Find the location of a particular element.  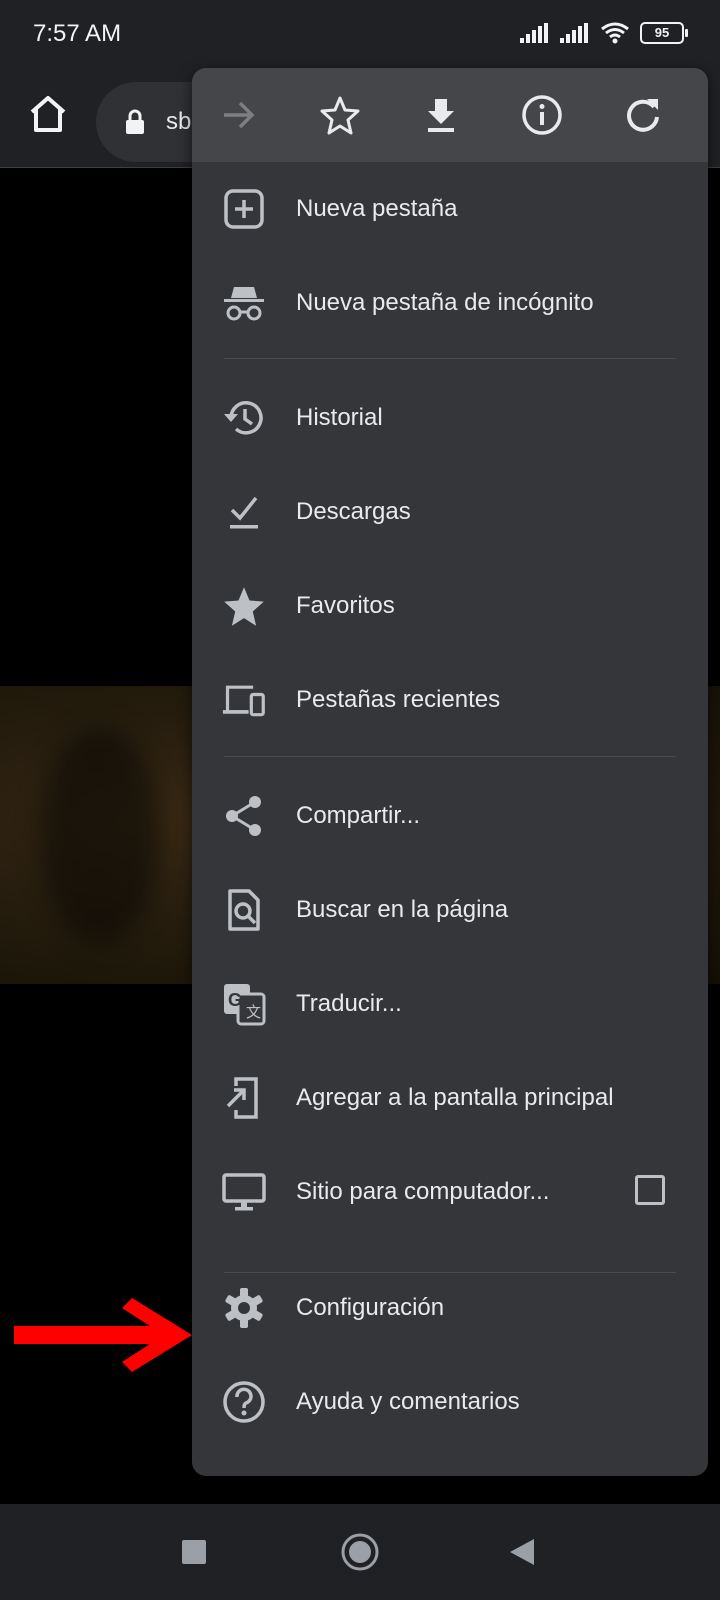

menu-item-history: Historial is located at coordinates (450, 418).